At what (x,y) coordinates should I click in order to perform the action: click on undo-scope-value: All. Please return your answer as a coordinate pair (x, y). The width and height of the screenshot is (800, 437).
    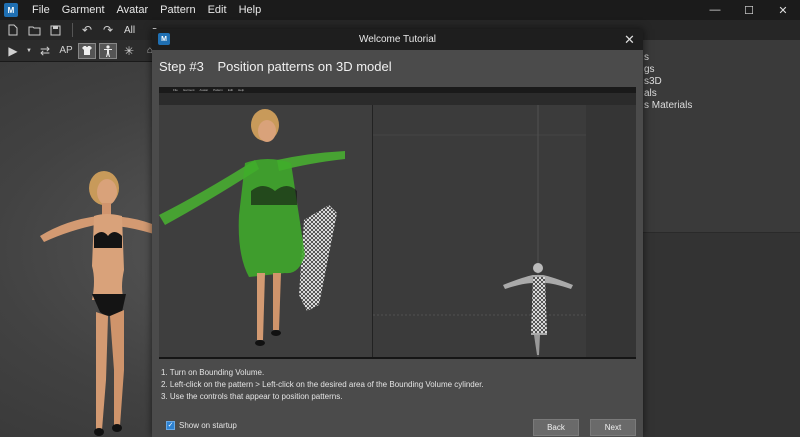
    Looking at the image, I should click on (130, 30).